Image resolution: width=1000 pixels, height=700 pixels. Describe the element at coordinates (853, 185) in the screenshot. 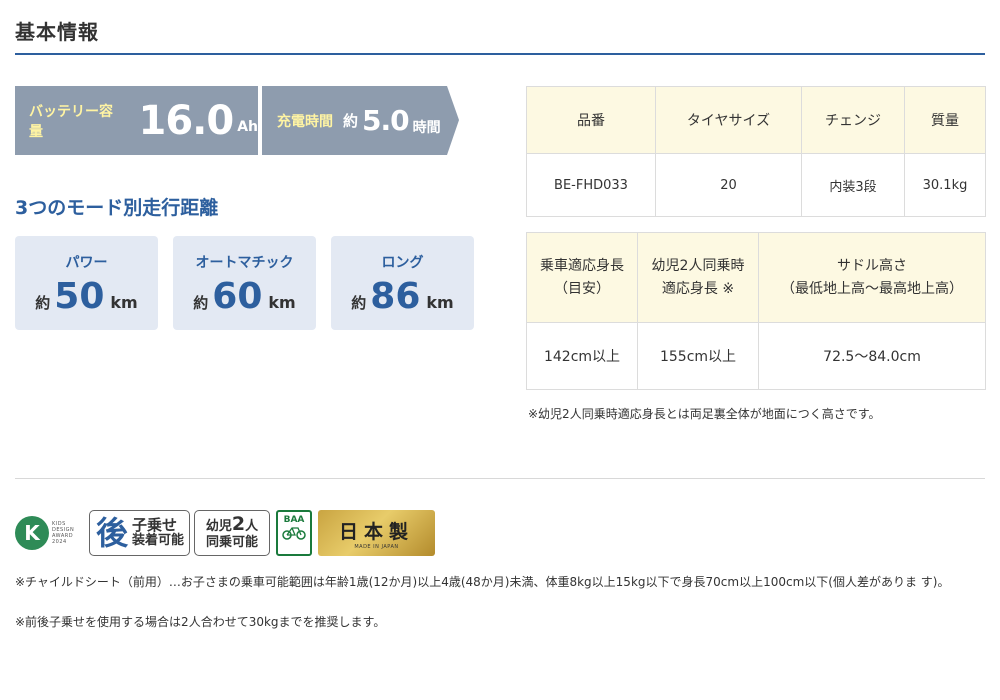

I see `table-cell: 内装3段` at that location.